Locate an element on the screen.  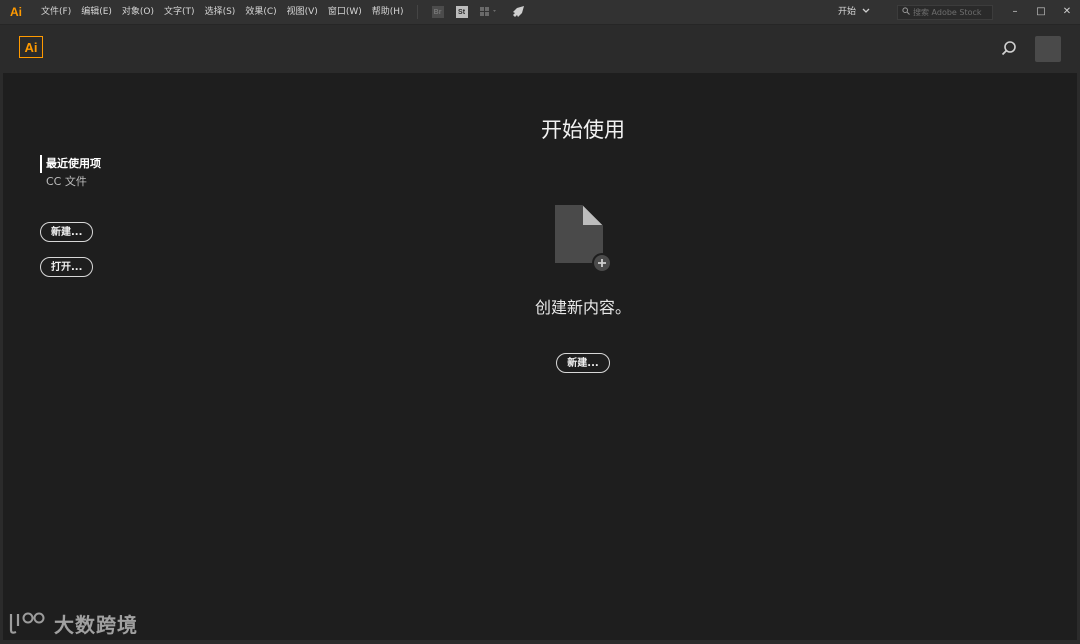
window-controls: – □ ✕ is located at coordinates (1041, 12).